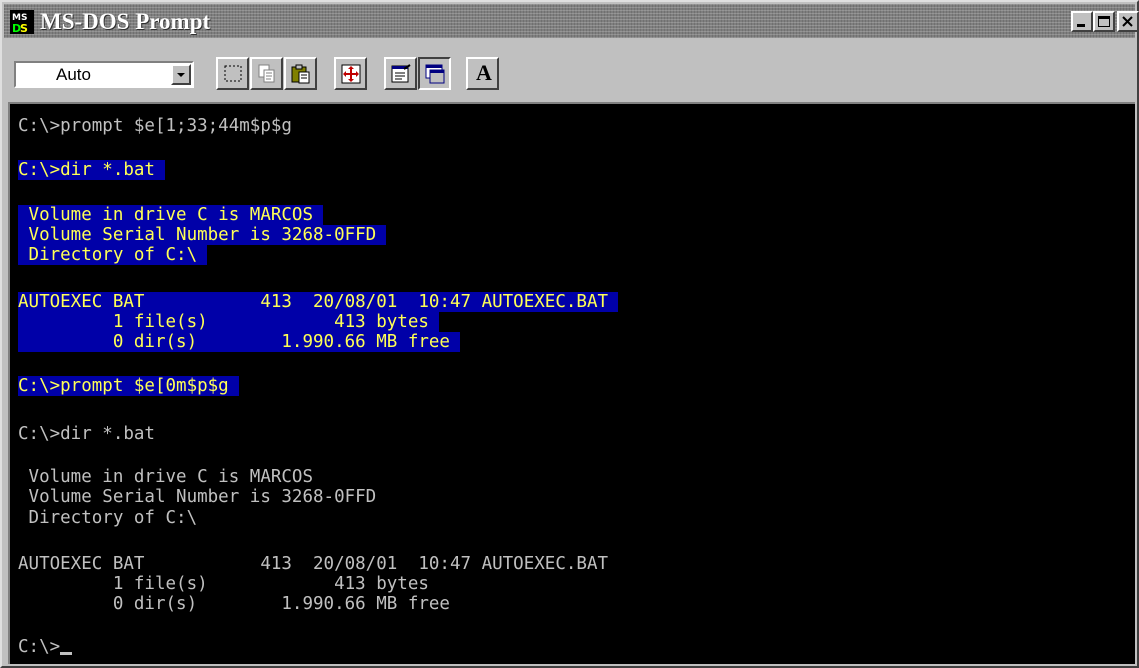 The height and width of the screenshot is (668, 1139). I want to click on ms-dos-icon: MS D S, so click(22, 22).